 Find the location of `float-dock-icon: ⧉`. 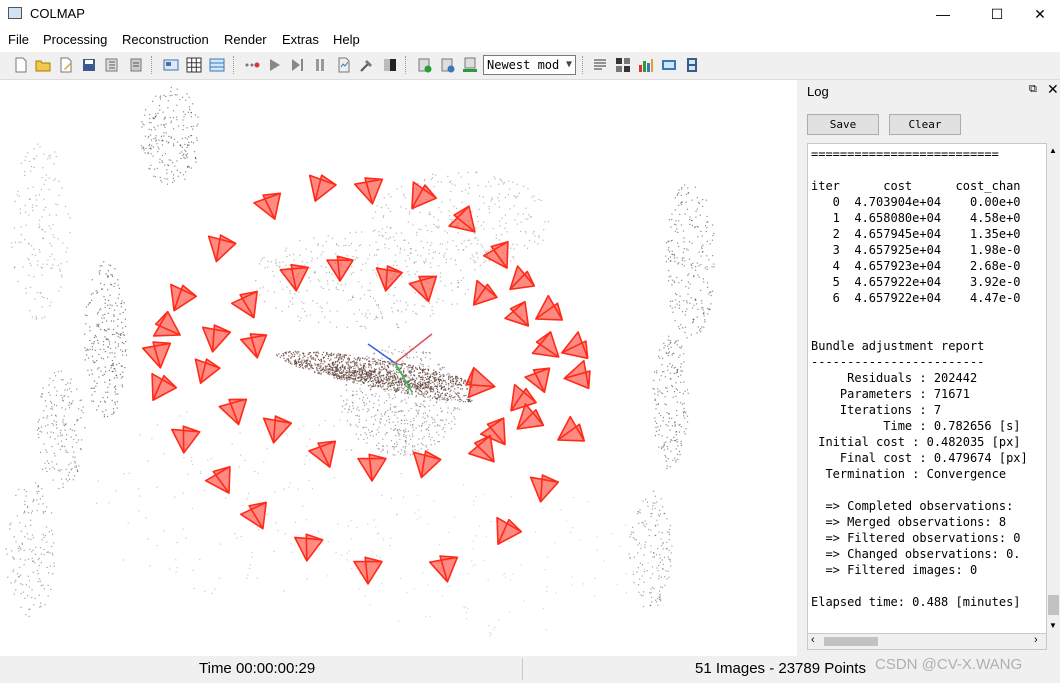

float-dock-icon: ⧉ is located at coordinates (1033, 89).